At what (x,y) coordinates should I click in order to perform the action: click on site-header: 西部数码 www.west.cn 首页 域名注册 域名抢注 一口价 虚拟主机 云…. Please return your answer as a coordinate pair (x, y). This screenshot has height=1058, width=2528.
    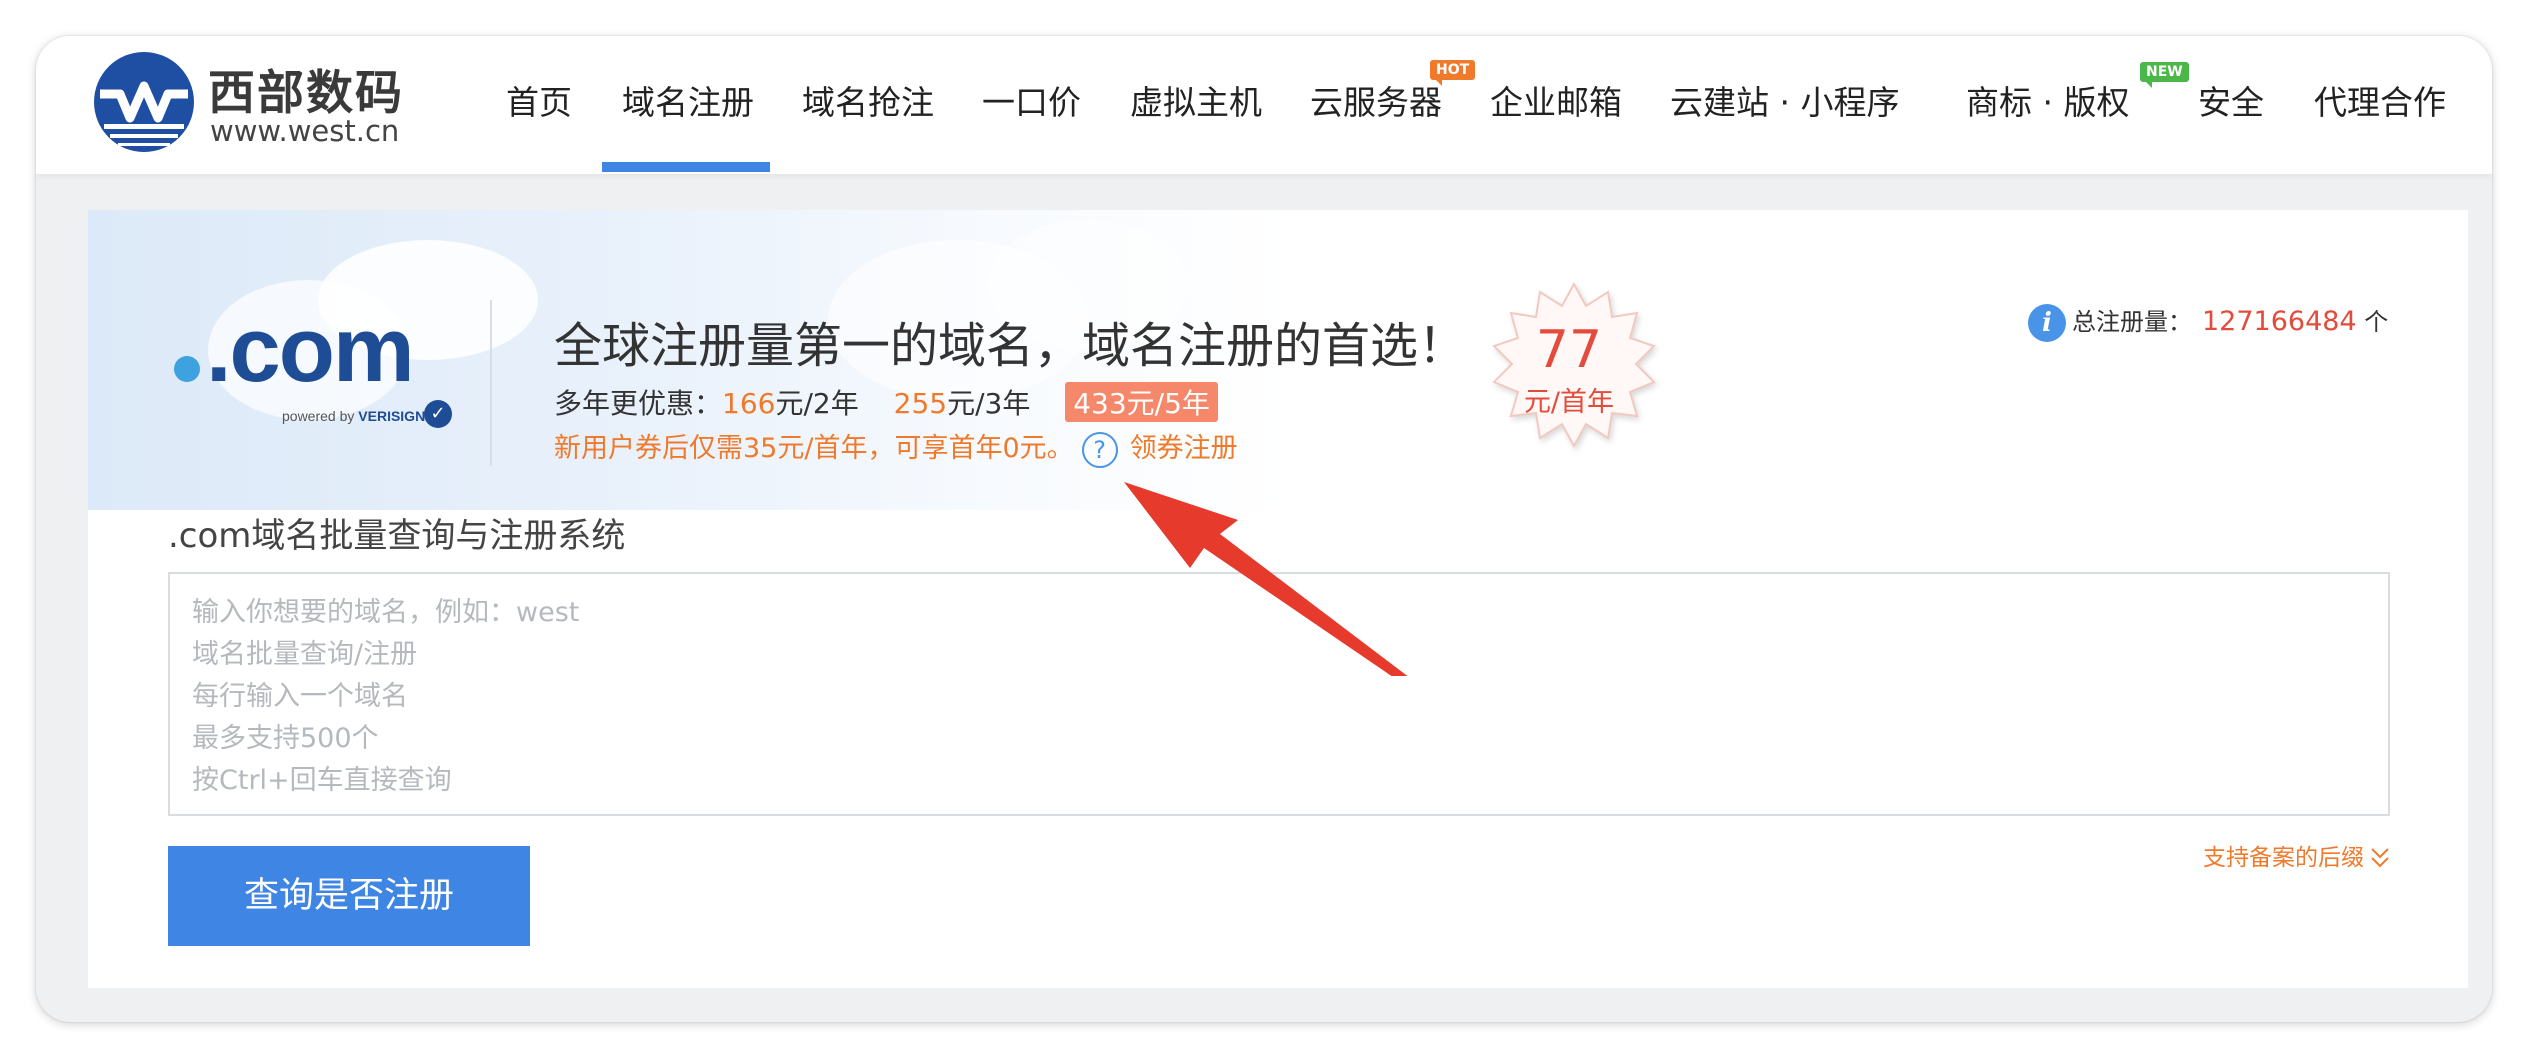
    Looking at the image, I should click on (1264, 105).